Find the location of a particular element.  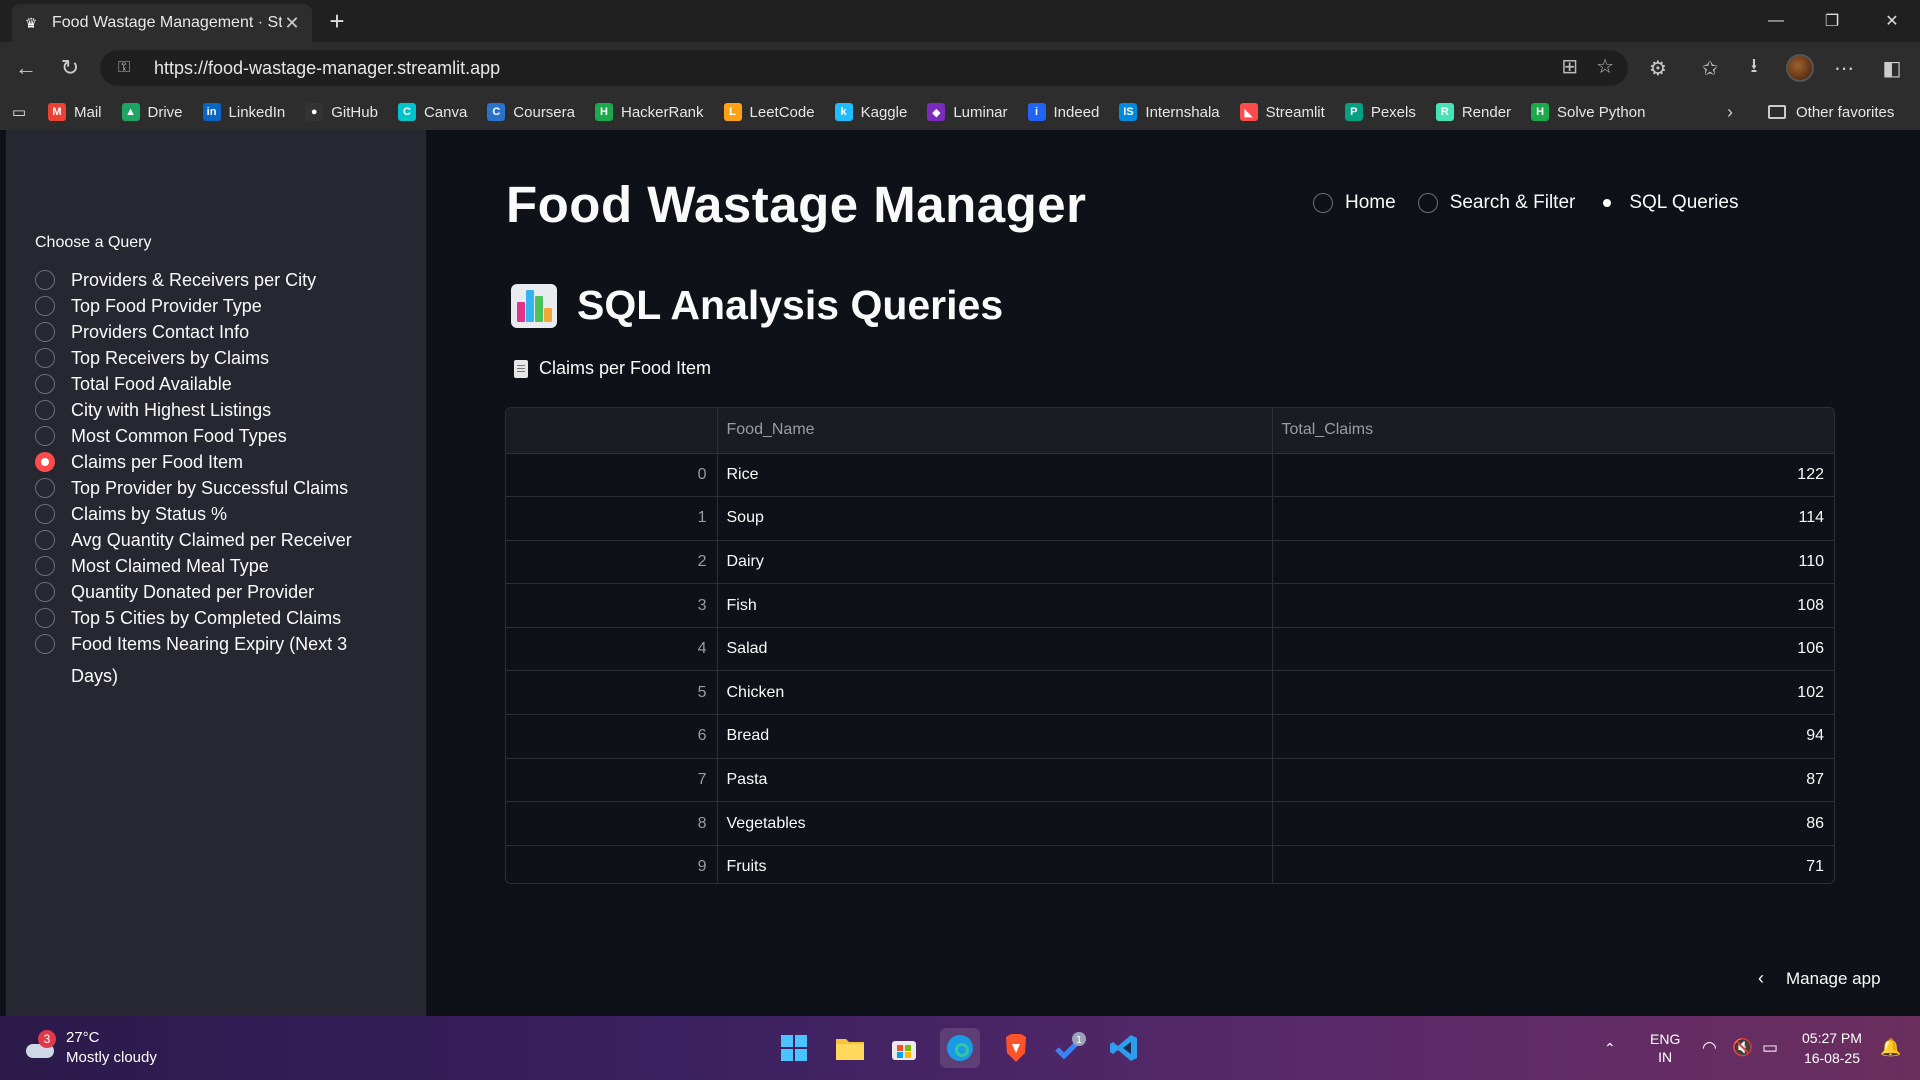

bookmark-drive: ▲ Drive is located at coordinates (152, 112).